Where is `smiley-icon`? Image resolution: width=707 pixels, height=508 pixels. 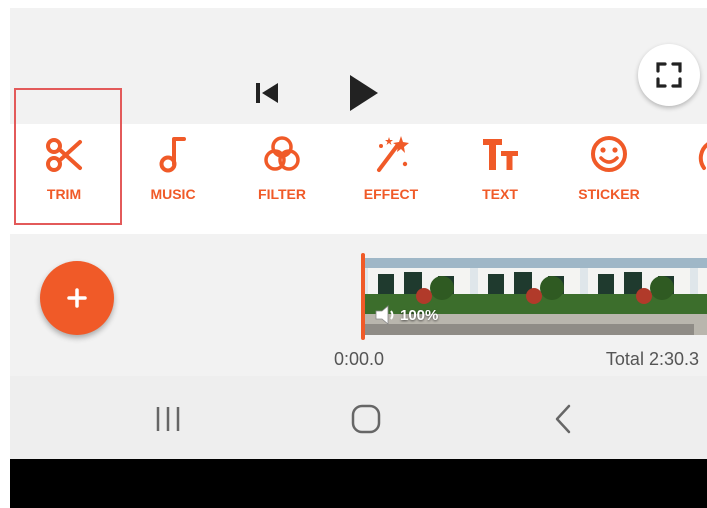 smiley-icon is located at coordinates (609, 154).